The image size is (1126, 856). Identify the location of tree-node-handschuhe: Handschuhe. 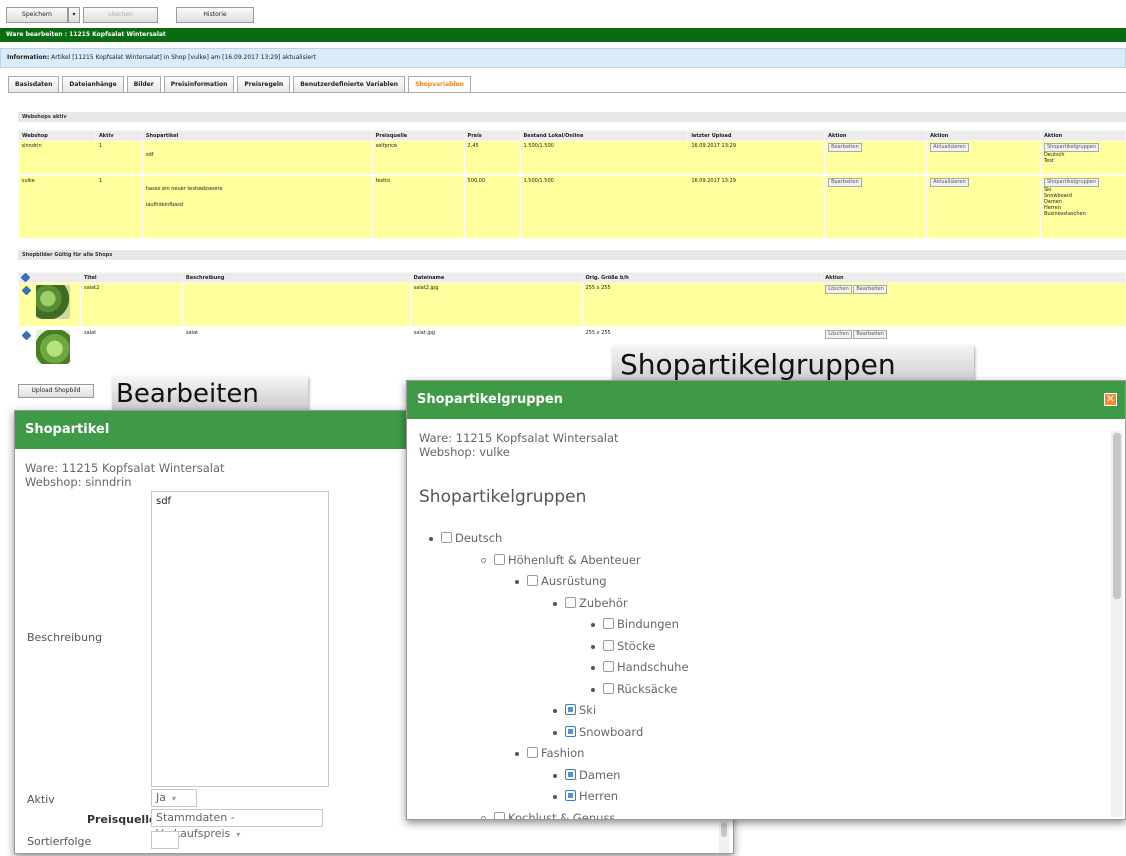
(640, 667).